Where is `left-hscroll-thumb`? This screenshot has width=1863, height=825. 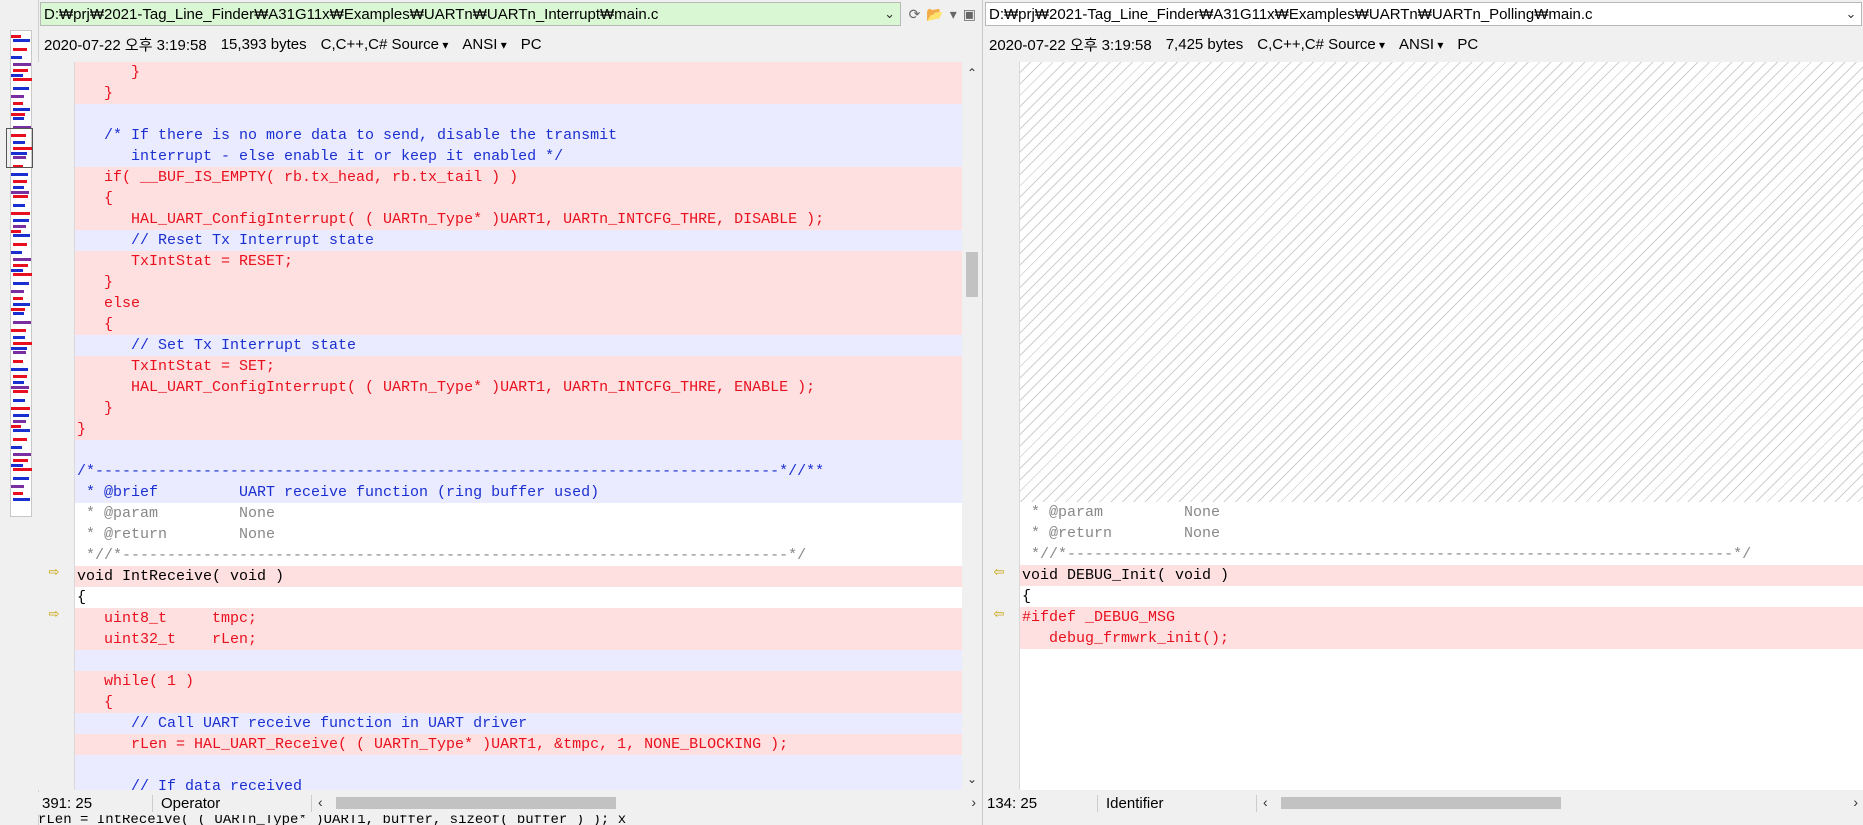
left-hscroll-thumb is located at coordinates (476, 803).